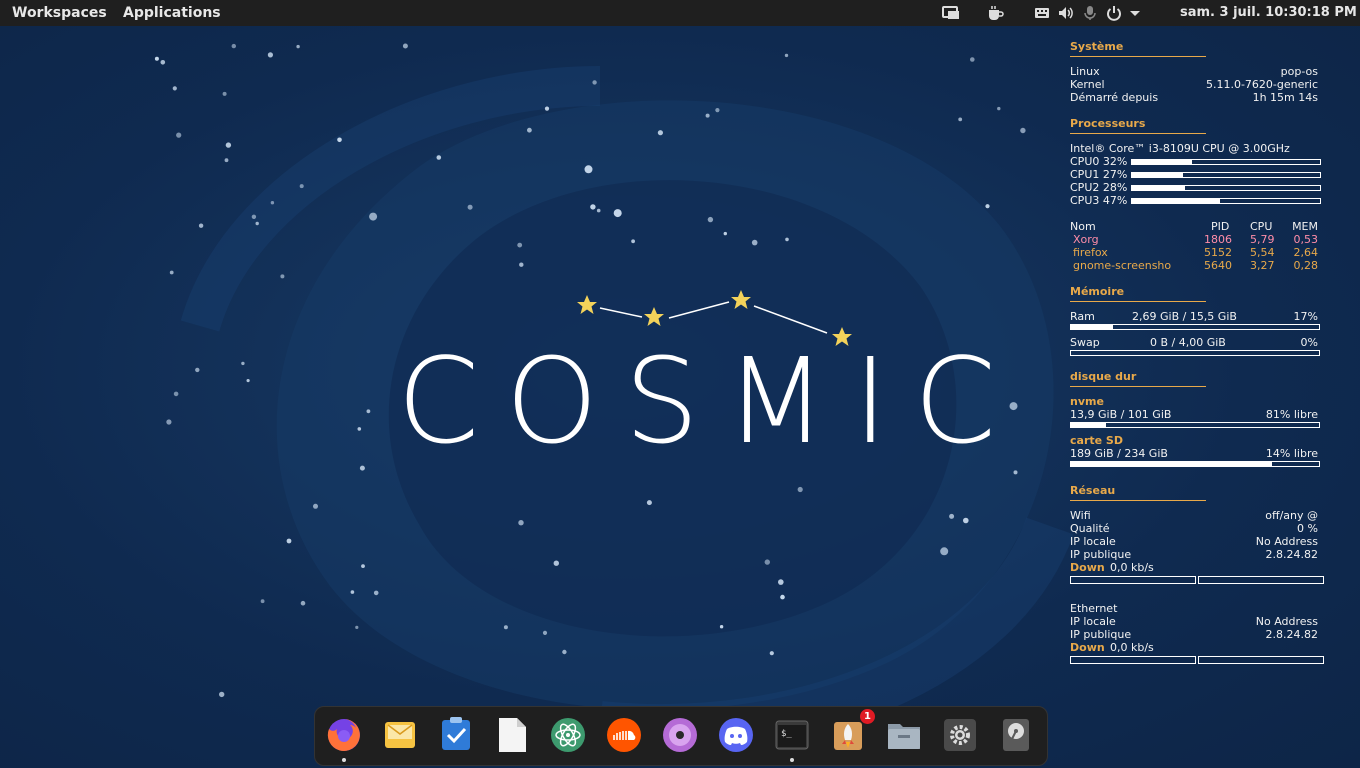 This screenshot has width=1360, height=768. What do you see at coordinates (1121, 414) in the screenshot?
I see `nvme-value: 13,9 GiB / 101 GiB` at bounding box center [1121, 414].